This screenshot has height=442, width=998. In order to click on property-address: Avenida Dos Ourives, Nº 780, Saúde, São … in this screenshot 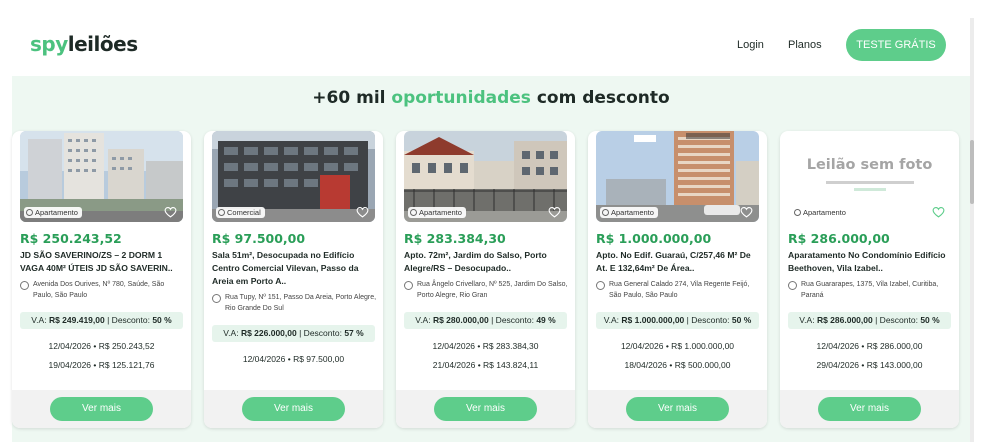, I will do `click(103, 290)`.